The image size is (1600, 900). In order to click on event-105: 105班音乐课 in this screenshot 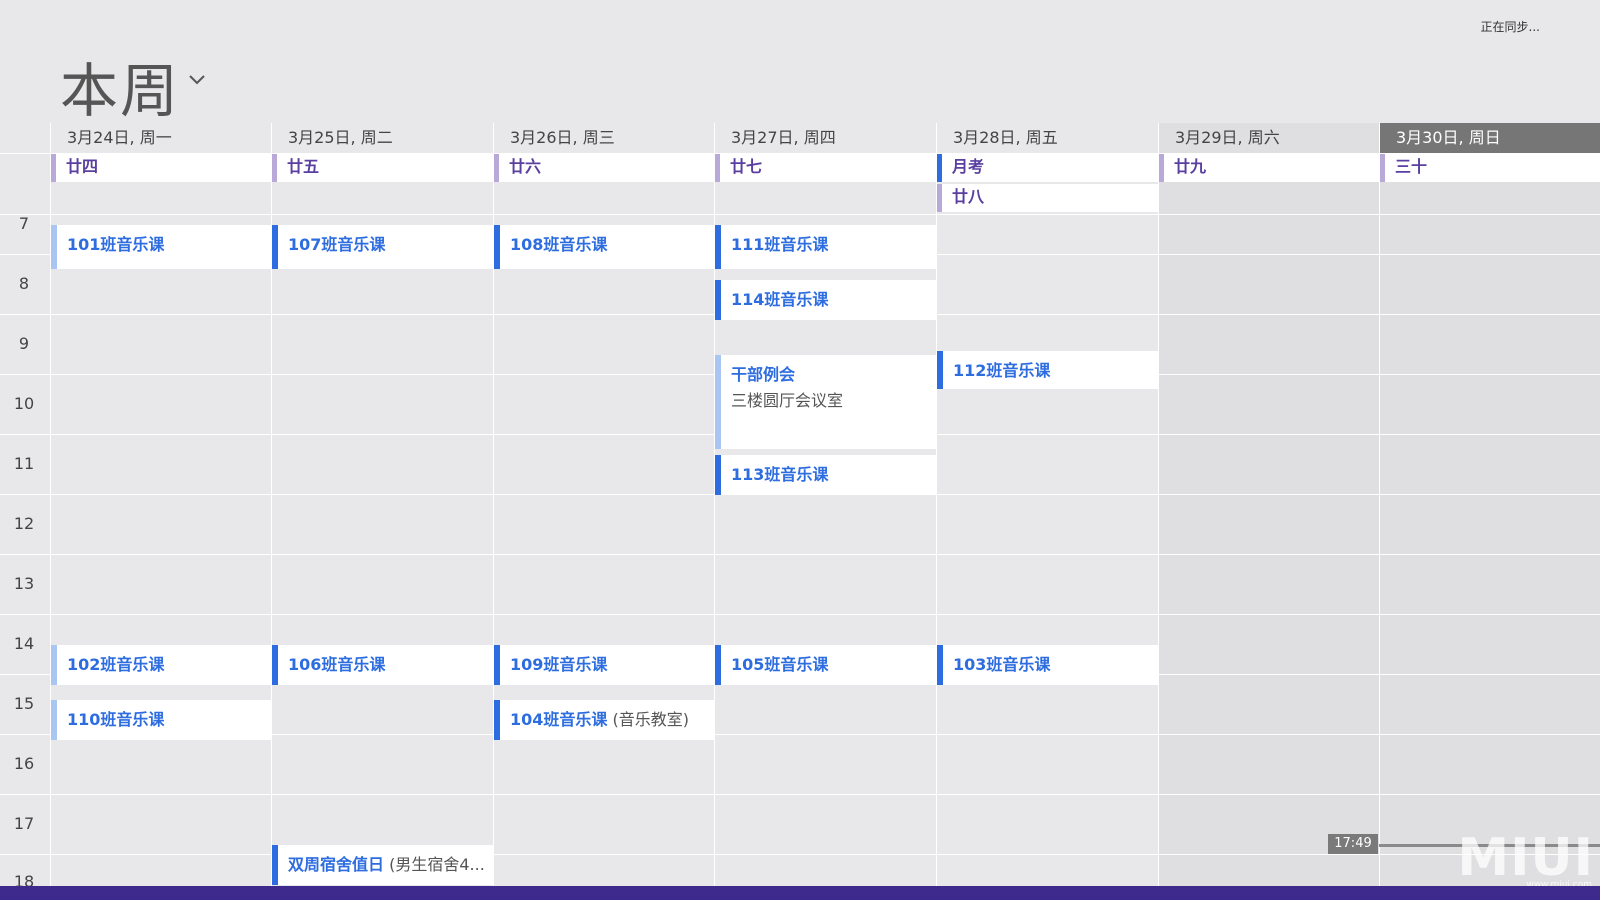, I will do `click(825, 665)`.